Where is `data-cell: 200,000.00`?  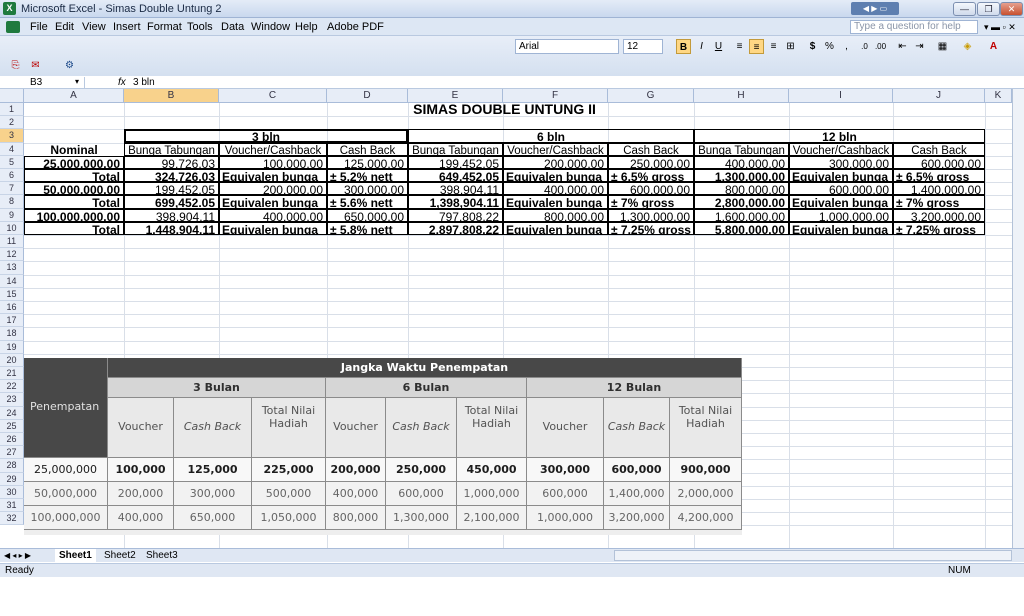
data-cell: 200,000.00 is located at coordinates (555, 162).